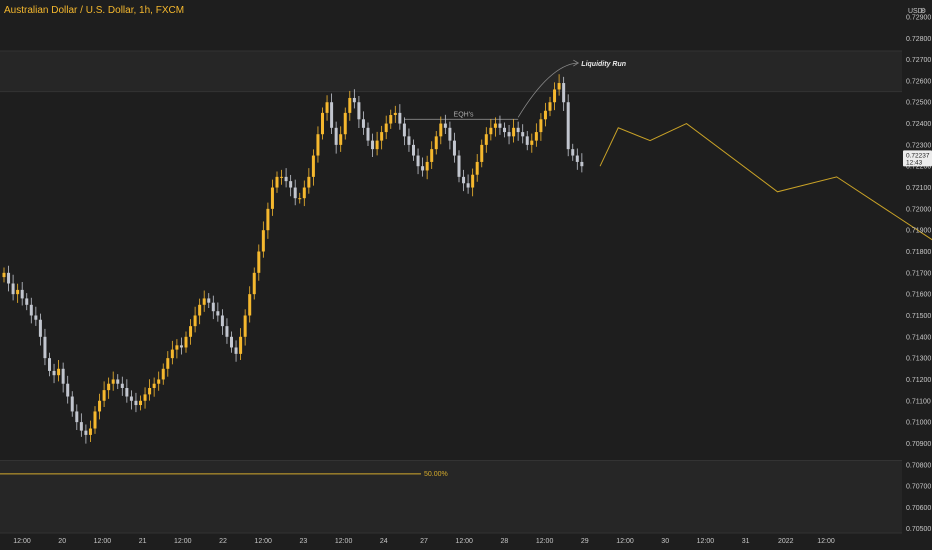 Image resolution: width=932 pixels, height=550 pixels. What do you see at coordinates (923, 11) in the screenshot?
I see `settings-icon: ⚙` at bounding box center [923, 11].